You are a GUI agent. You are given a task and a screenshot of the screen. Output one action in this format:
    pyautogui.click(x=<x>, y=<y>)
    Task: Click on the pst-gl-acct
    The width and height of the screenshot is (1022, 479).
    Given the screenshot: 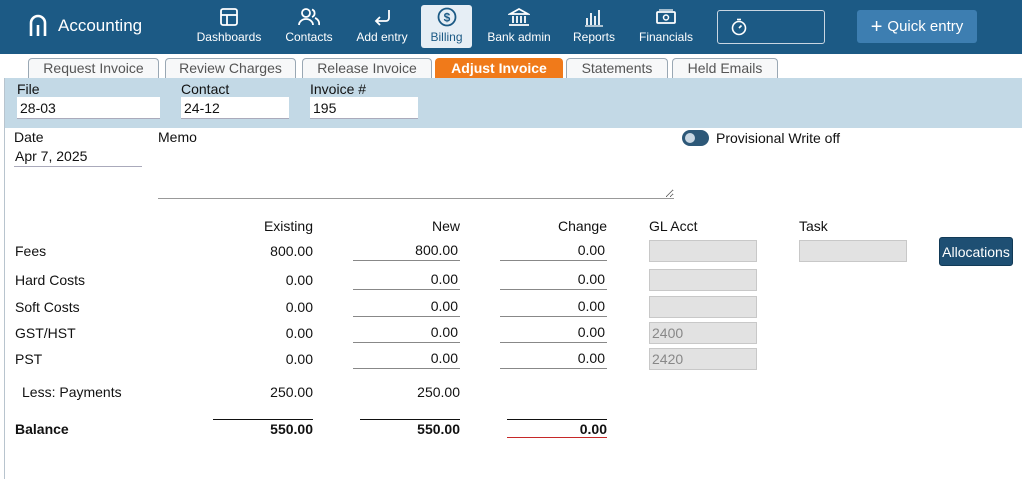 What is the action you would take?
    pyautogui.click(x=703, y=359)
    